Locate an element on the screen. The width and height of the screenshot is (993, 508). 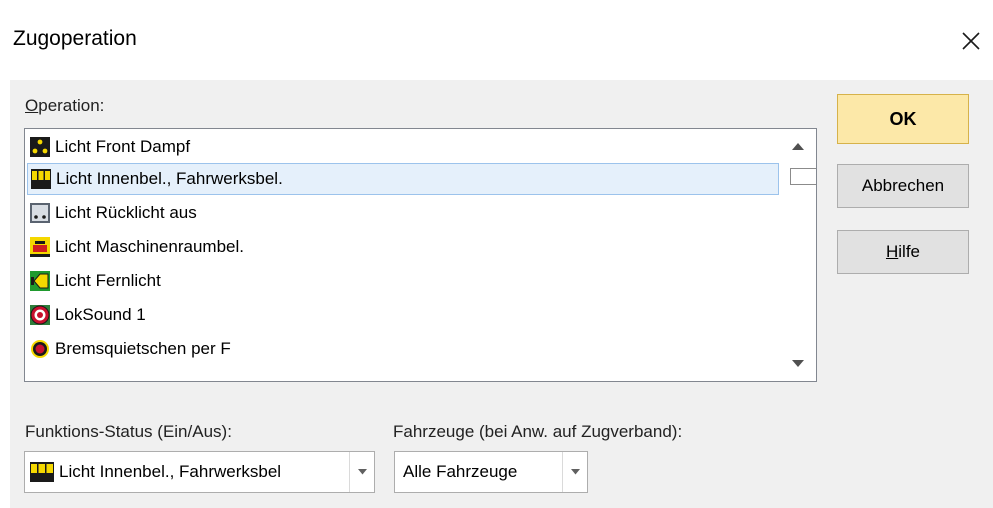
dialog-title: Zugoperation is located at coordinates (75, 38).